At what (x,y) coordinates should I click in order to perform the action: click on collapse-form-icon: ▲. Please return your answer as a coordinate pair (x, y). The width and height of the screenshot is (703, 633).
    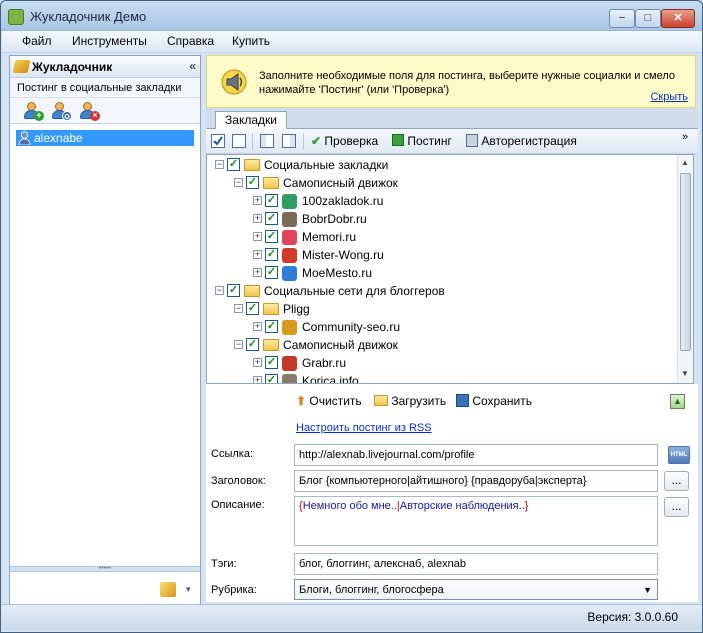
    Looking at the image, I should click on (677, 401).